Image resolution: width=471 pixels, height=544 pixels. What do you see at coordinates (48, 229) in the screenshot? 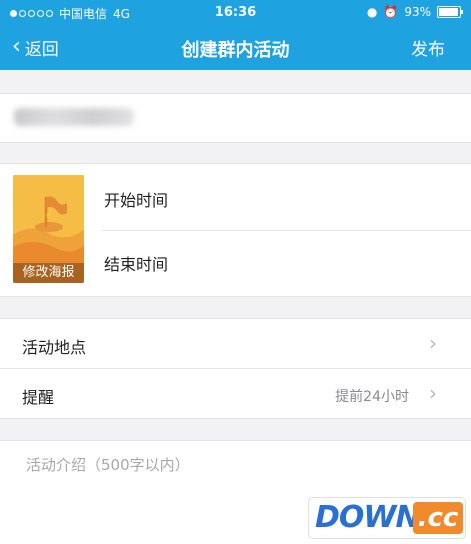
I see `poster-image: 修改海报` at bounding box center [48, 229].